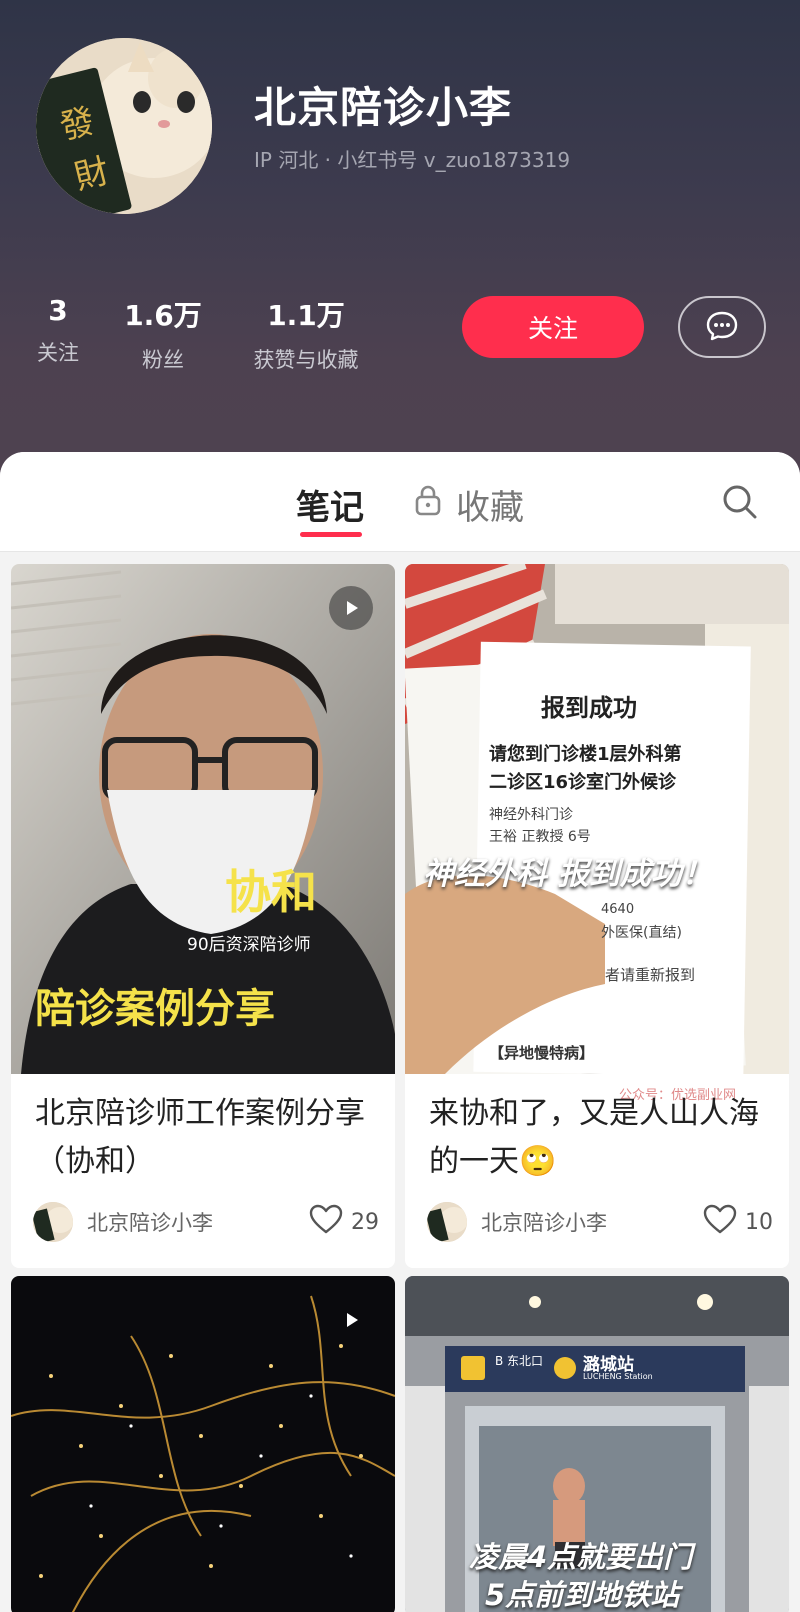 The height and width of the screenshot is (1612, 800). Describe the element at coordinates (583, 782) in the screenshot. I see `slip-line-2: 二诊区16诊室门外候诊` at that location.